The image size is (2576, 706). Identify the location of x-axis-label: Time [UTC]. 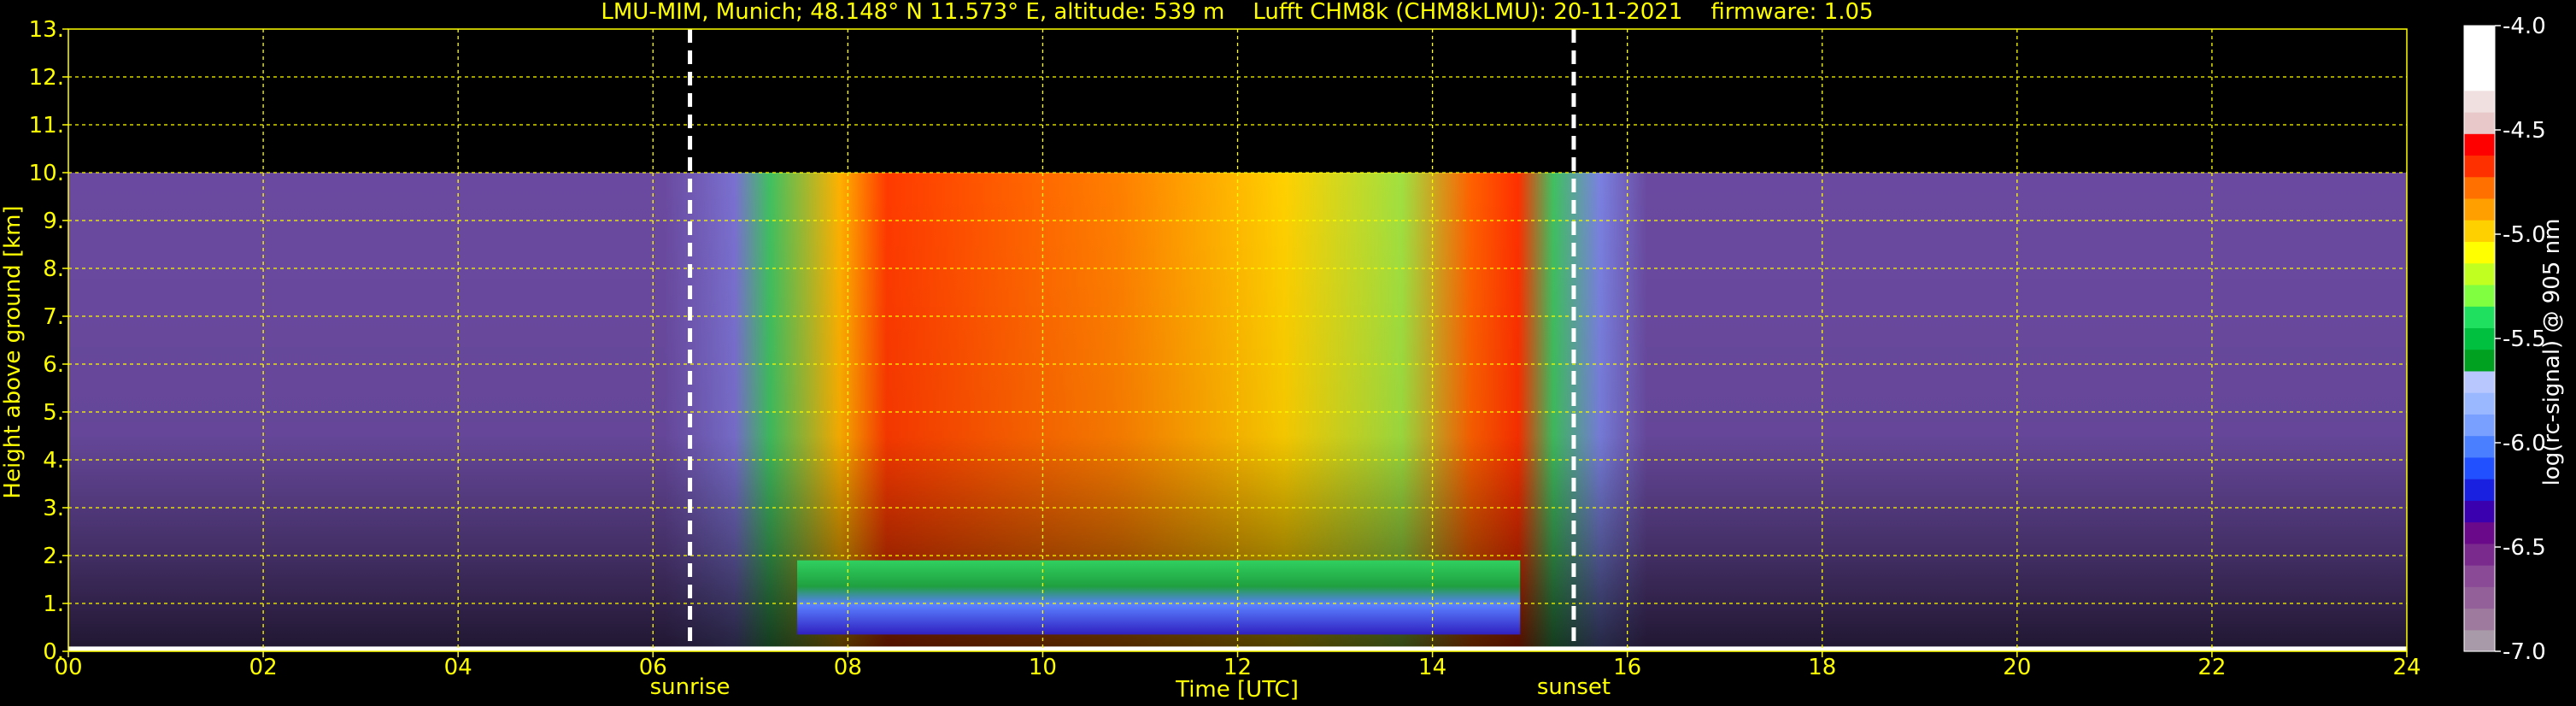
(1237, 690).